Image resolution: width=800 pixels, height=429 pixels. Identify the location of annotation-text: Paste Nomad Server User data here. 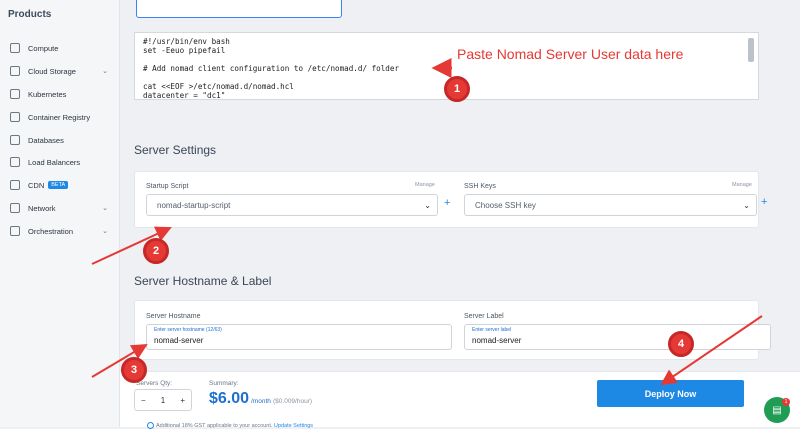
(570, 54).